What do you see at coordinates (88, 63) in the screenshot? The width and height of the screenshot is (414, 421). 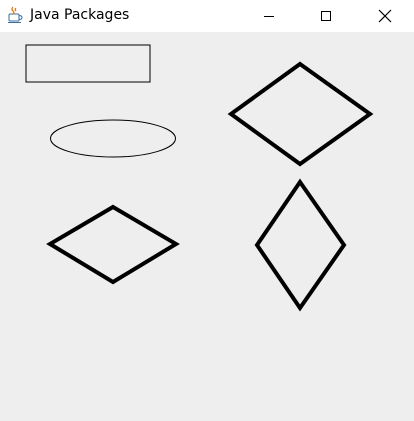 I see `rectangle-shape` at bounding box center [88, 63].